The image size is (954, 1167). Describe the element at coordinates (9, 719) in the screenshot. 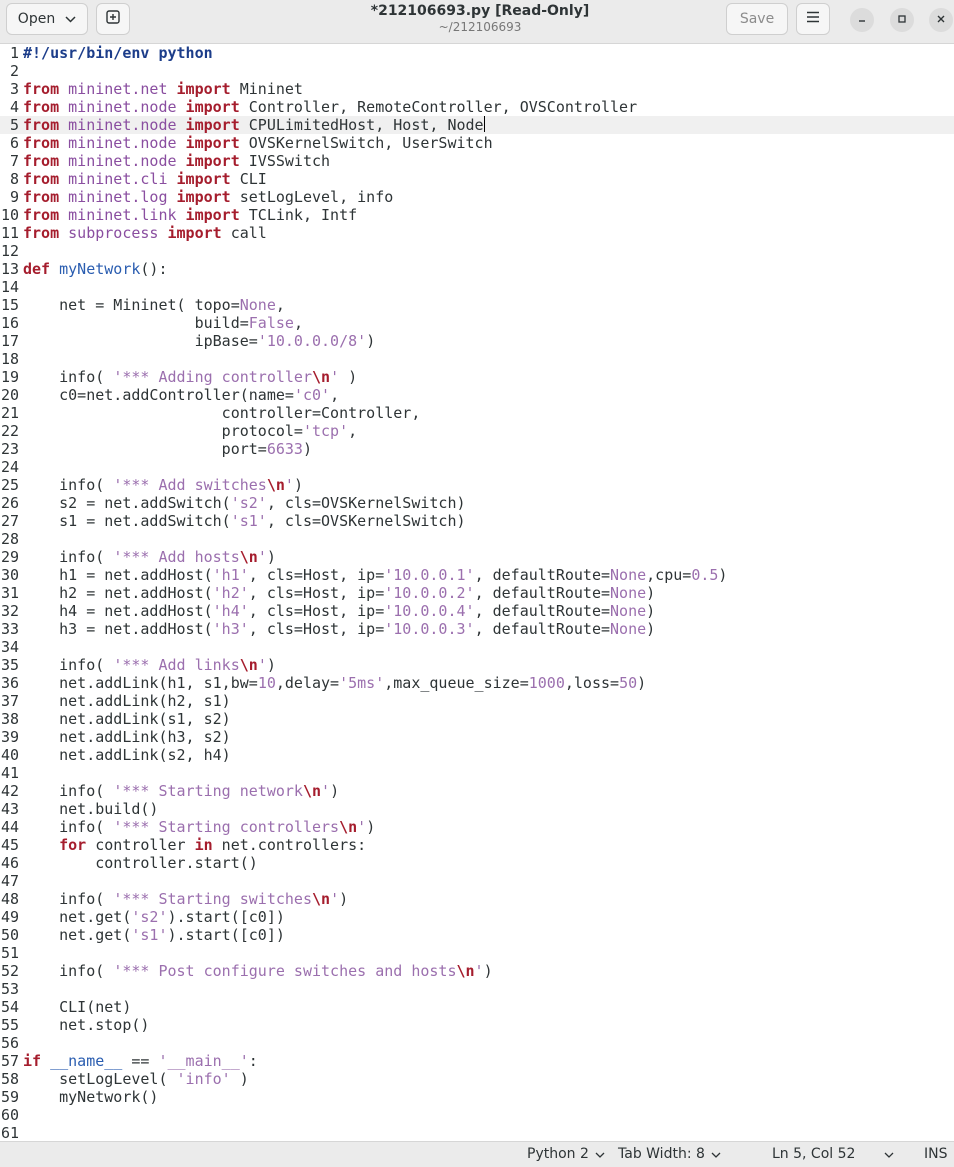

I see `line-number: 38` at that location.